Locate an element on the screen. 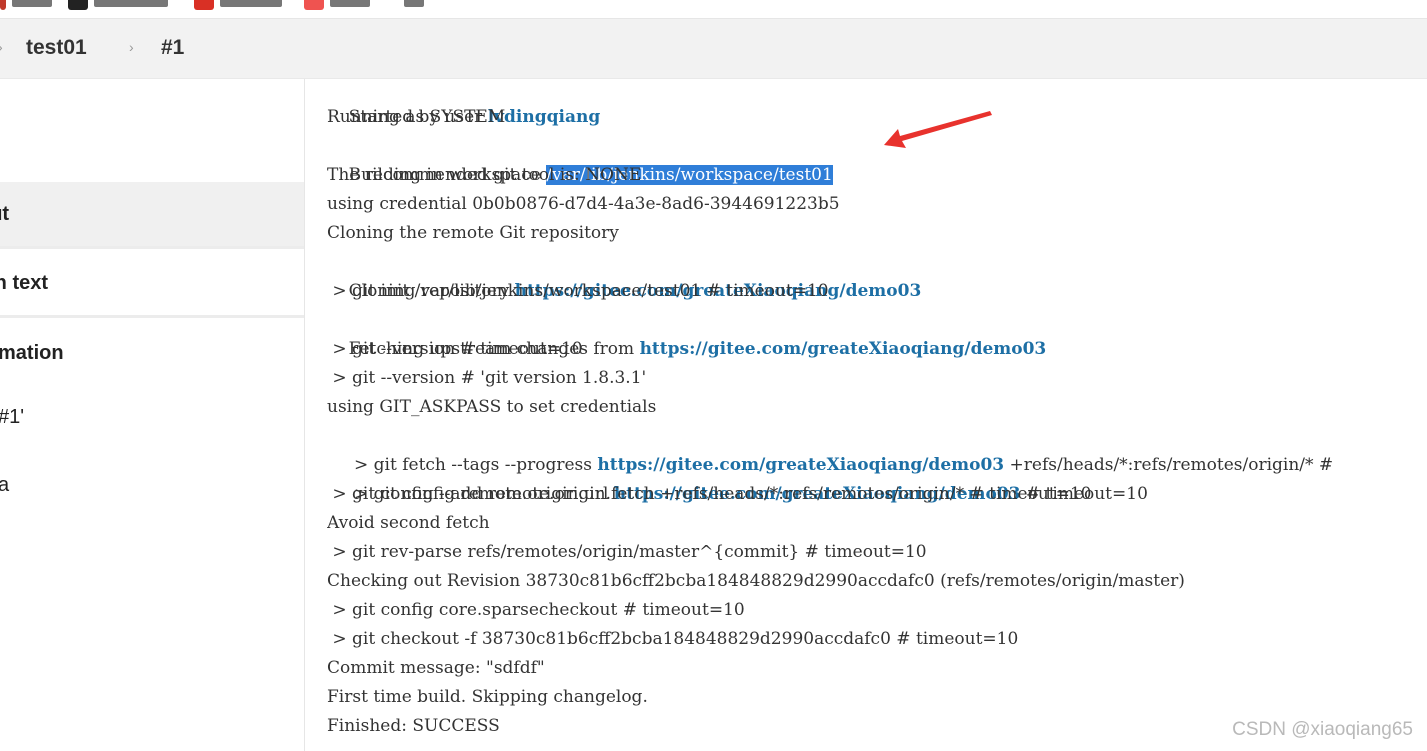 This screenshot has height=751, width=1427. sidebar-item-build: #1' is located at coordinates (152, 417).